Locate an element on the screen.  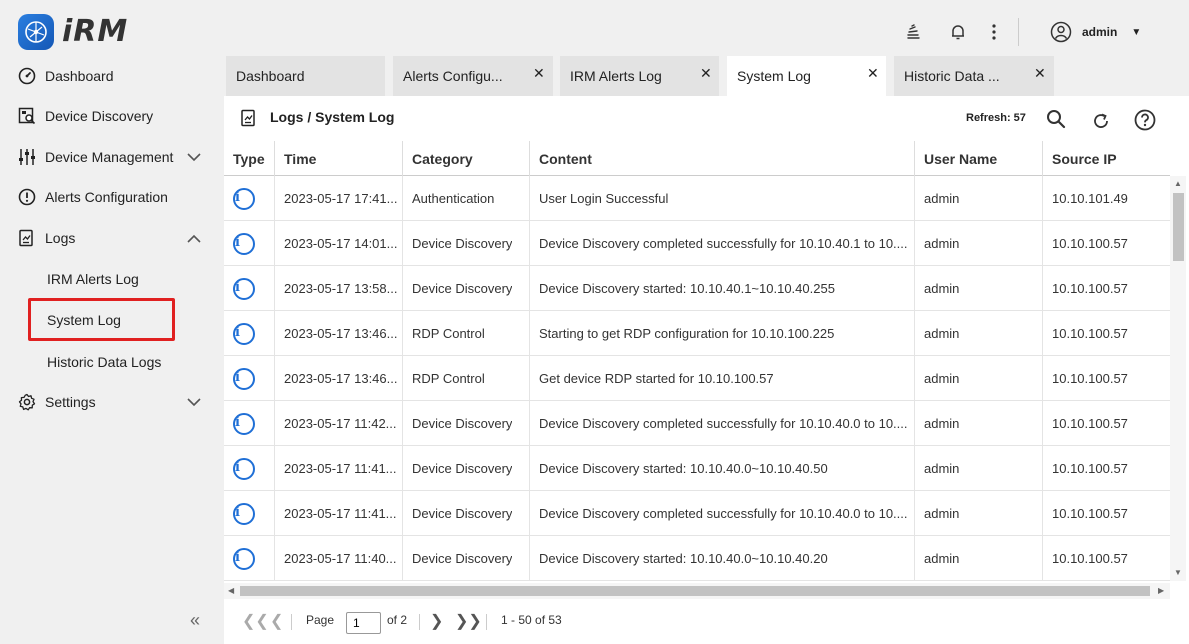
sidebar-item-settings: Settings is located at coordinates (112, 402).